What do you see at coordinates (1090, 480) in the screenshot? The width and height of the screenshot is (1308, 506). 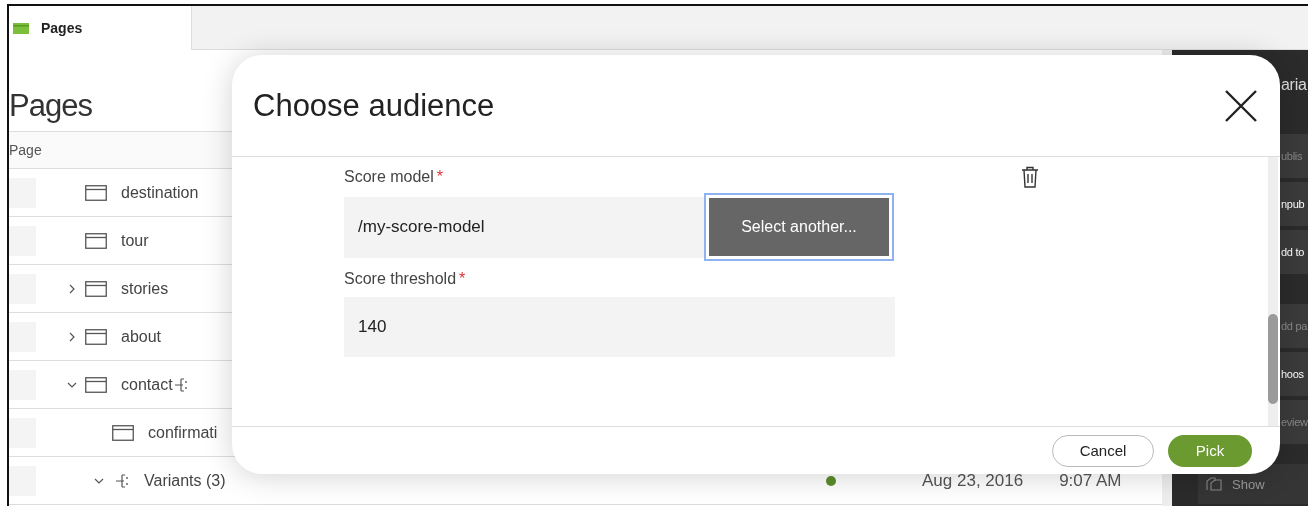 I see `time-text: 9:07 AM` at bounding box center [1090, 480].